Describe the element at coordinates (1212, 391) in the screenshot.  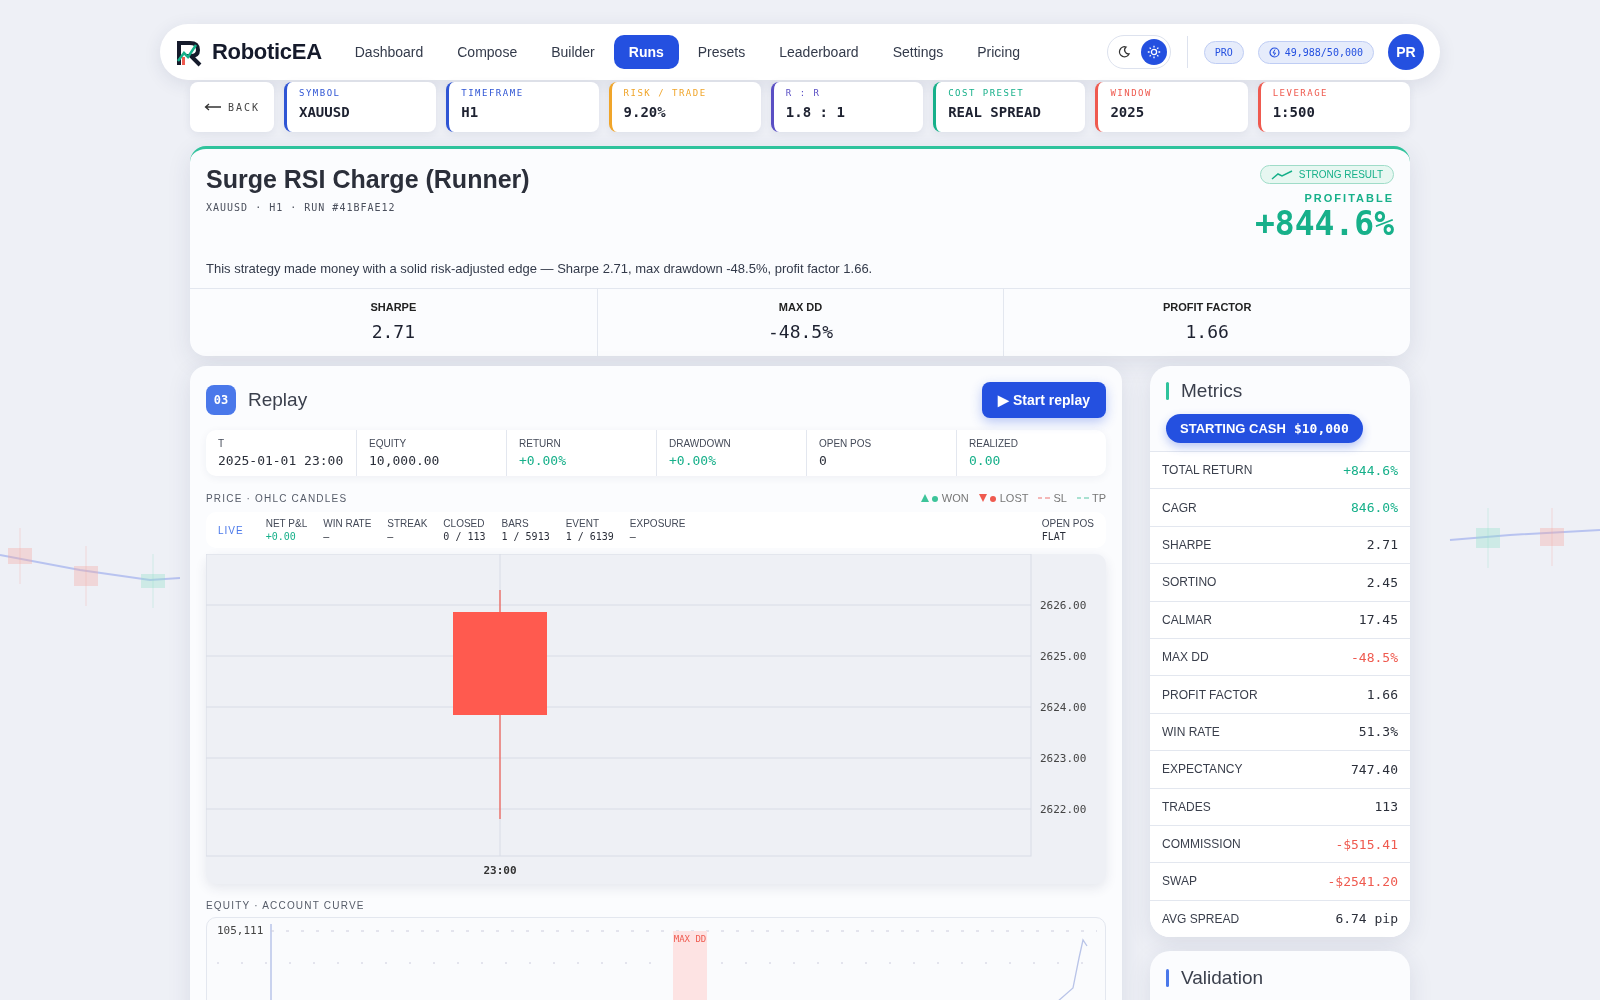
I see `panel-title: Metrics` at that location.